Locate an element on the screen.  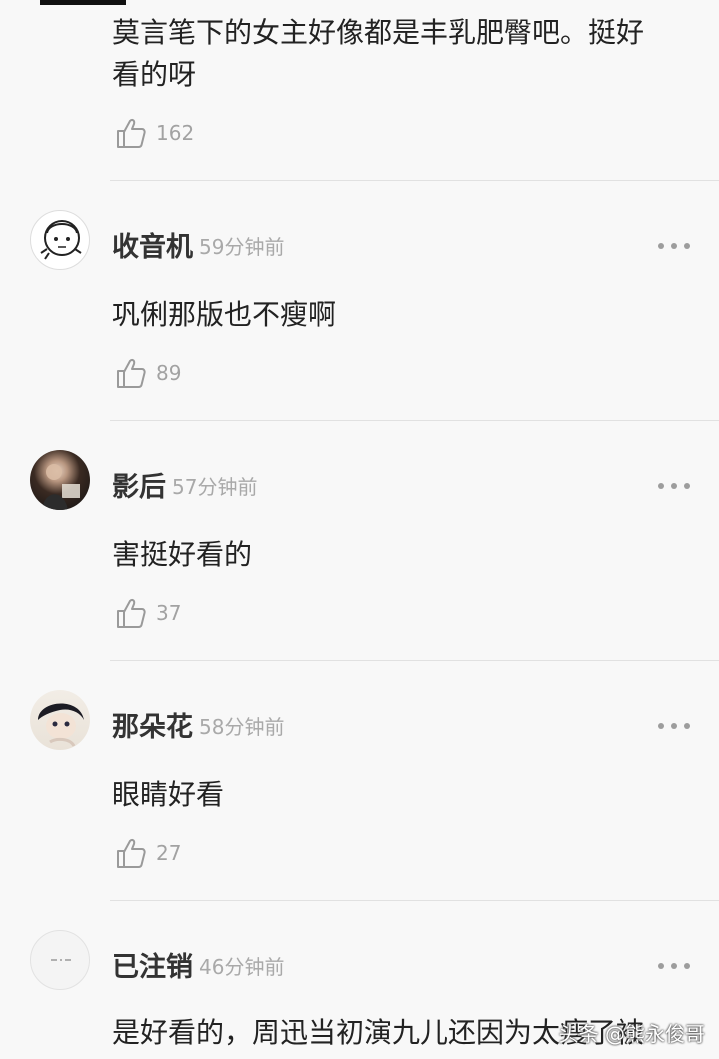
username: 那朵花 is located at coordinates (152, 727).